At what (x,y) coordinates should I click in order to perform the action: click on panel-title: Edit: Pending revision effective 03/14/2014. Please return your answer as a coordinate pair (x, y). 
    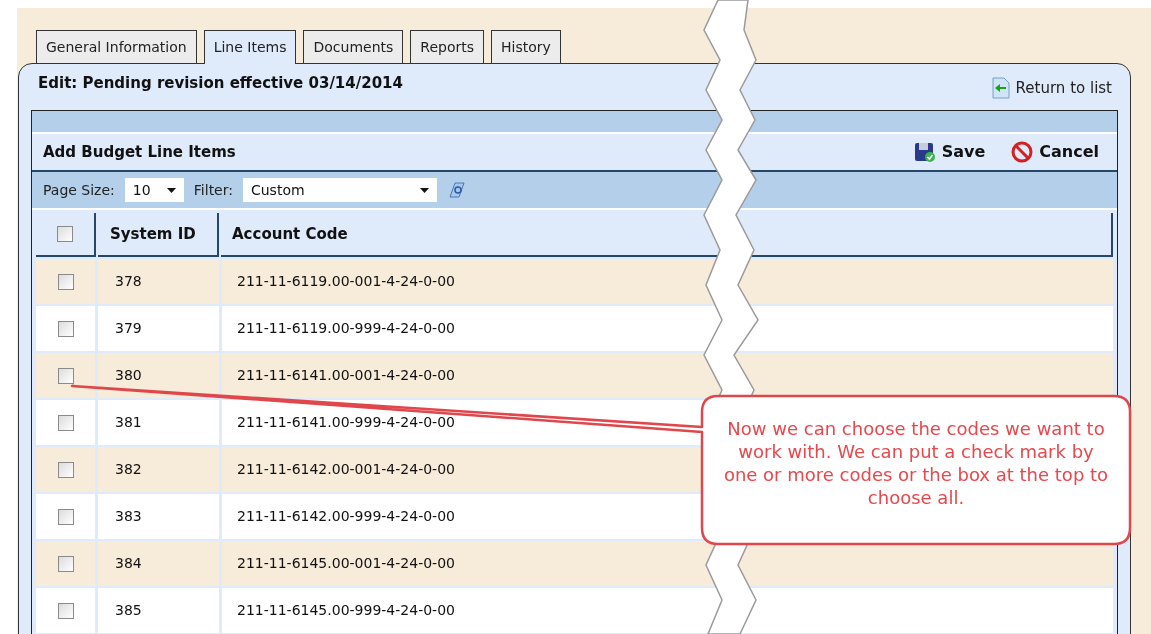
    Looking at the image, I should click on (220, 83).